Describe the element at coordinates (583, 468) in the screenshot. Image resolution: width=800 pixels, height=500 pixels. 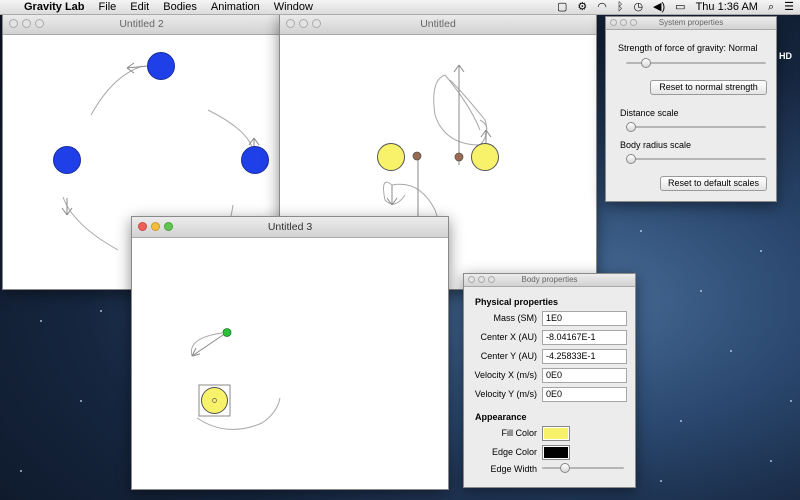
I see `edge-width-slider` at that location.